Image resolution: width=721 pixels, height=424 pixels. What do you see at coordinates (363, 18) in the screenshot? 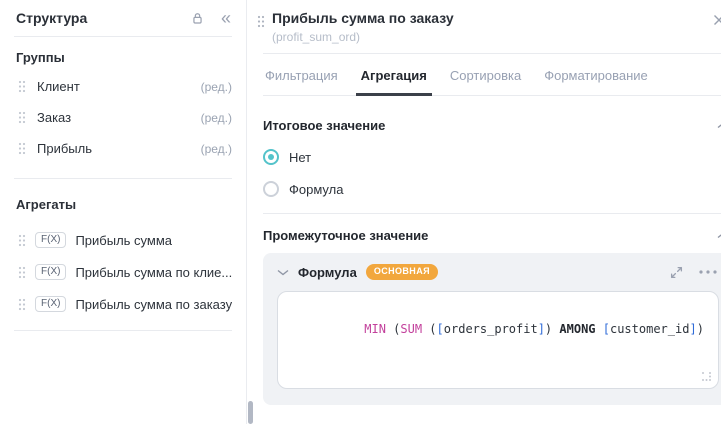
I see `field-title: Прибыль сумма по заказу` at bounding box center [363, 18].